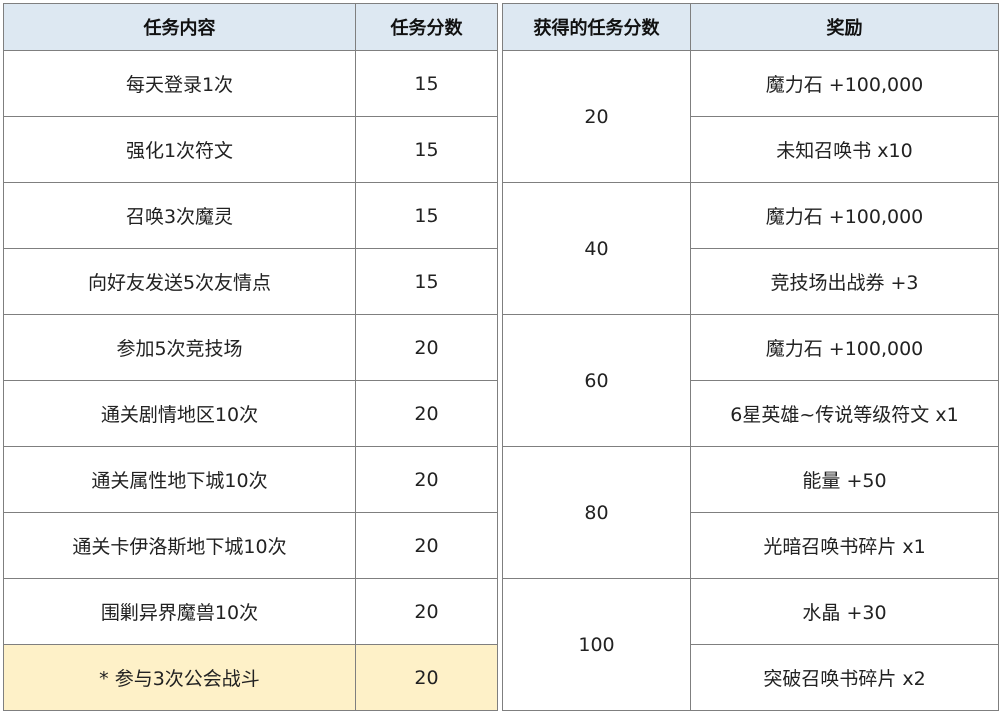  What do you see at coordinates (179, 83) in the screenshot?
I see `task-content-cell: 每天登录1次` at bounding box center [179, 83].